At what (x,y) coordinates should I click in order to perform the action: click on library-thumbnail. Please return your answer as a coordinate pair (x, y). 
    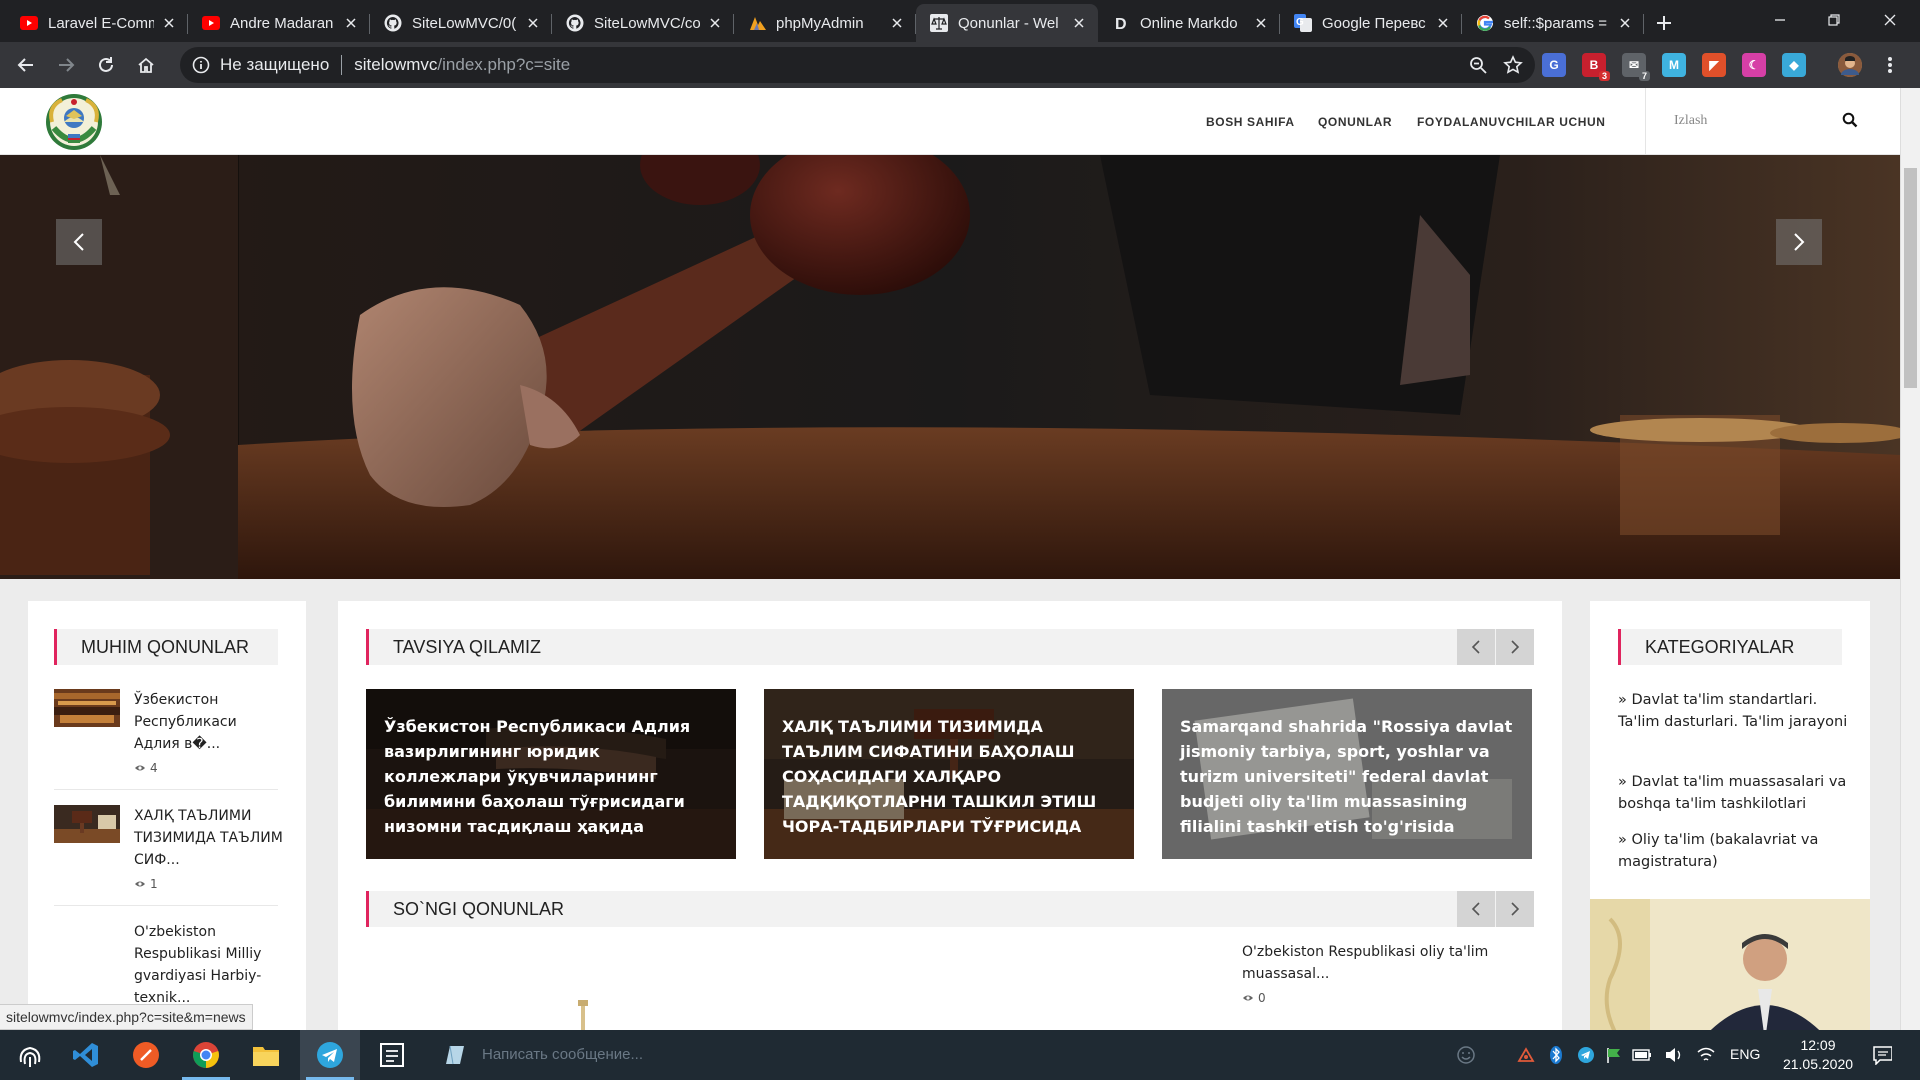
    Looking at the image, I should click on (87, 708).